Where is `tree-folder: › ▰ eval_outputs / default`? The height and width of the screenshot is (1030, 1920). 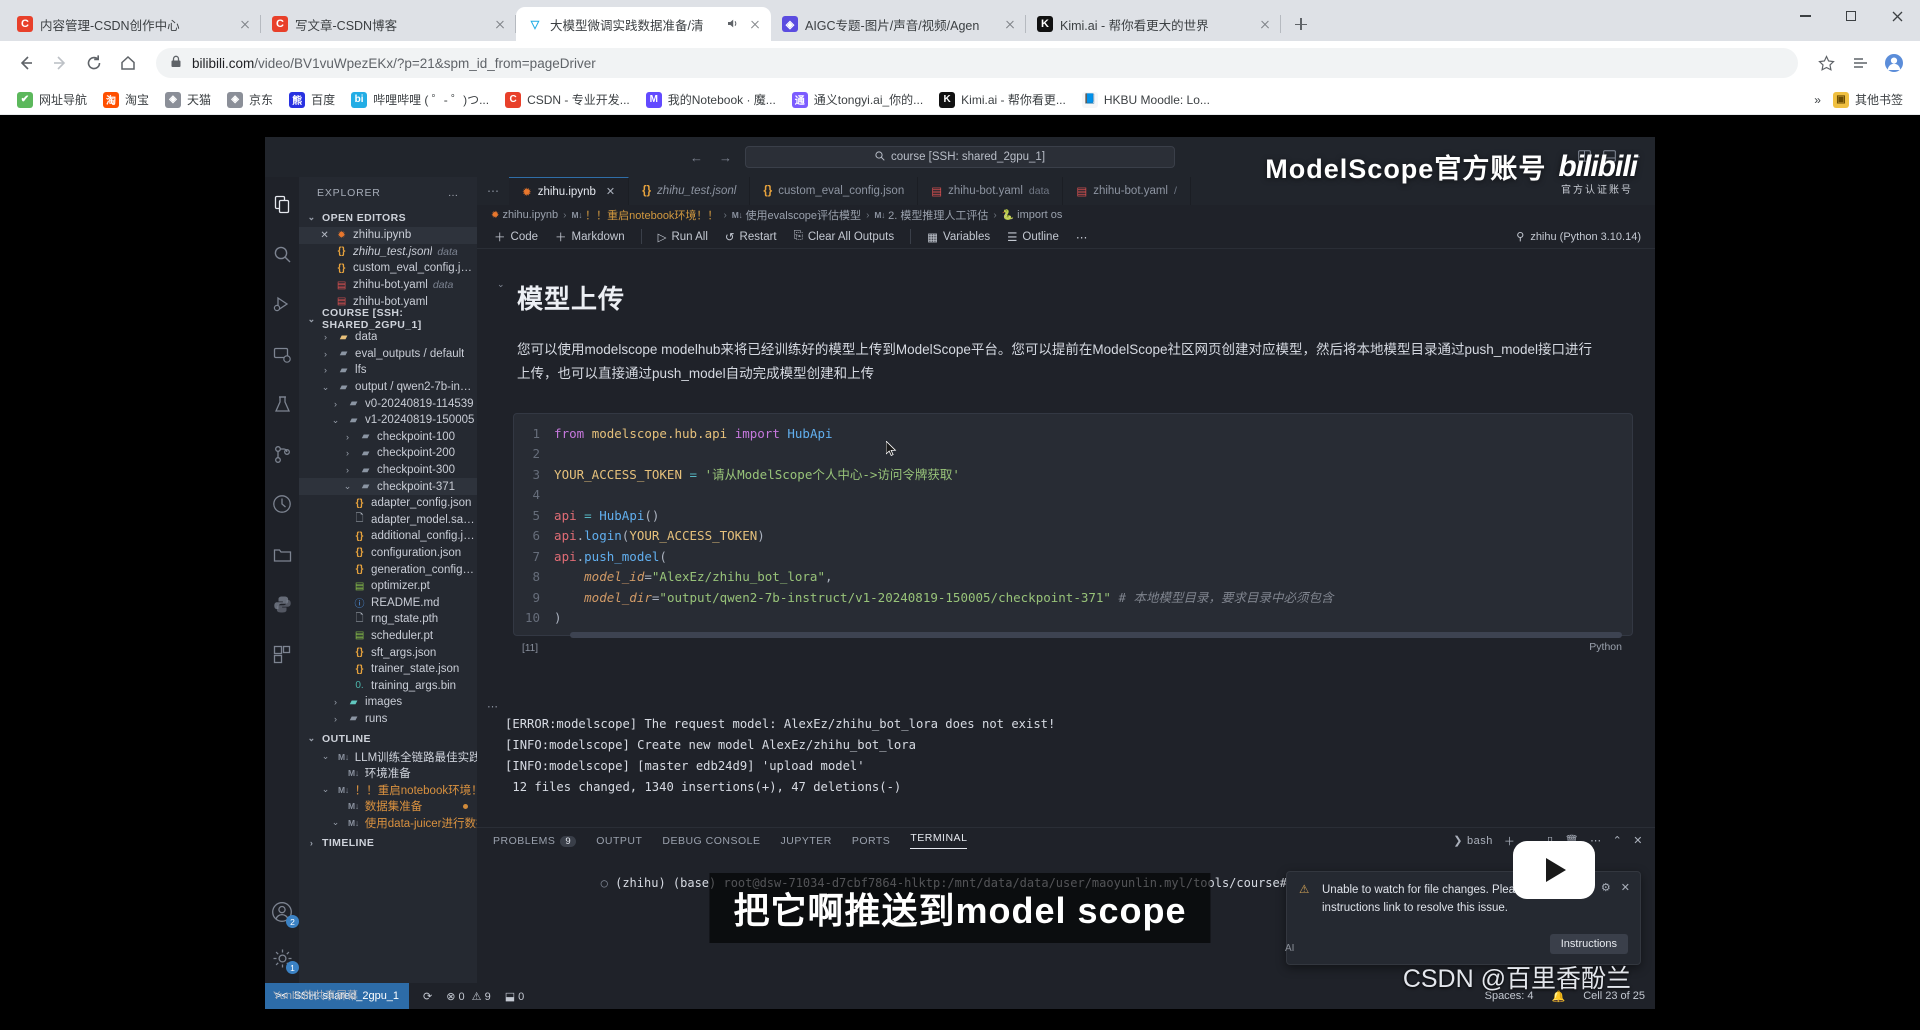
tree-folder: › ▰ eval_outputs / default is located at coordinates (388, 354).